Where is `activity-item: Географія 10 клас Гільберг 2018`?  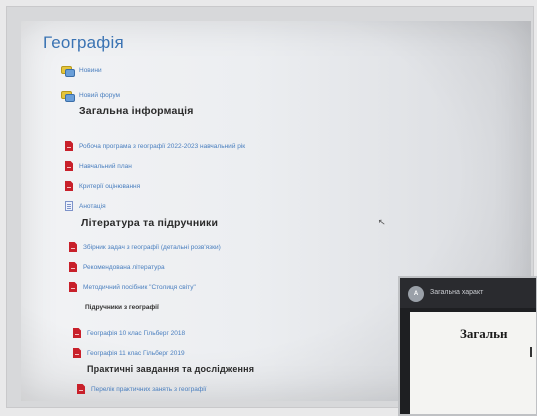
activity-item: Географія 10 клас Гільберг 2018 is located at coordinates (129, 333).